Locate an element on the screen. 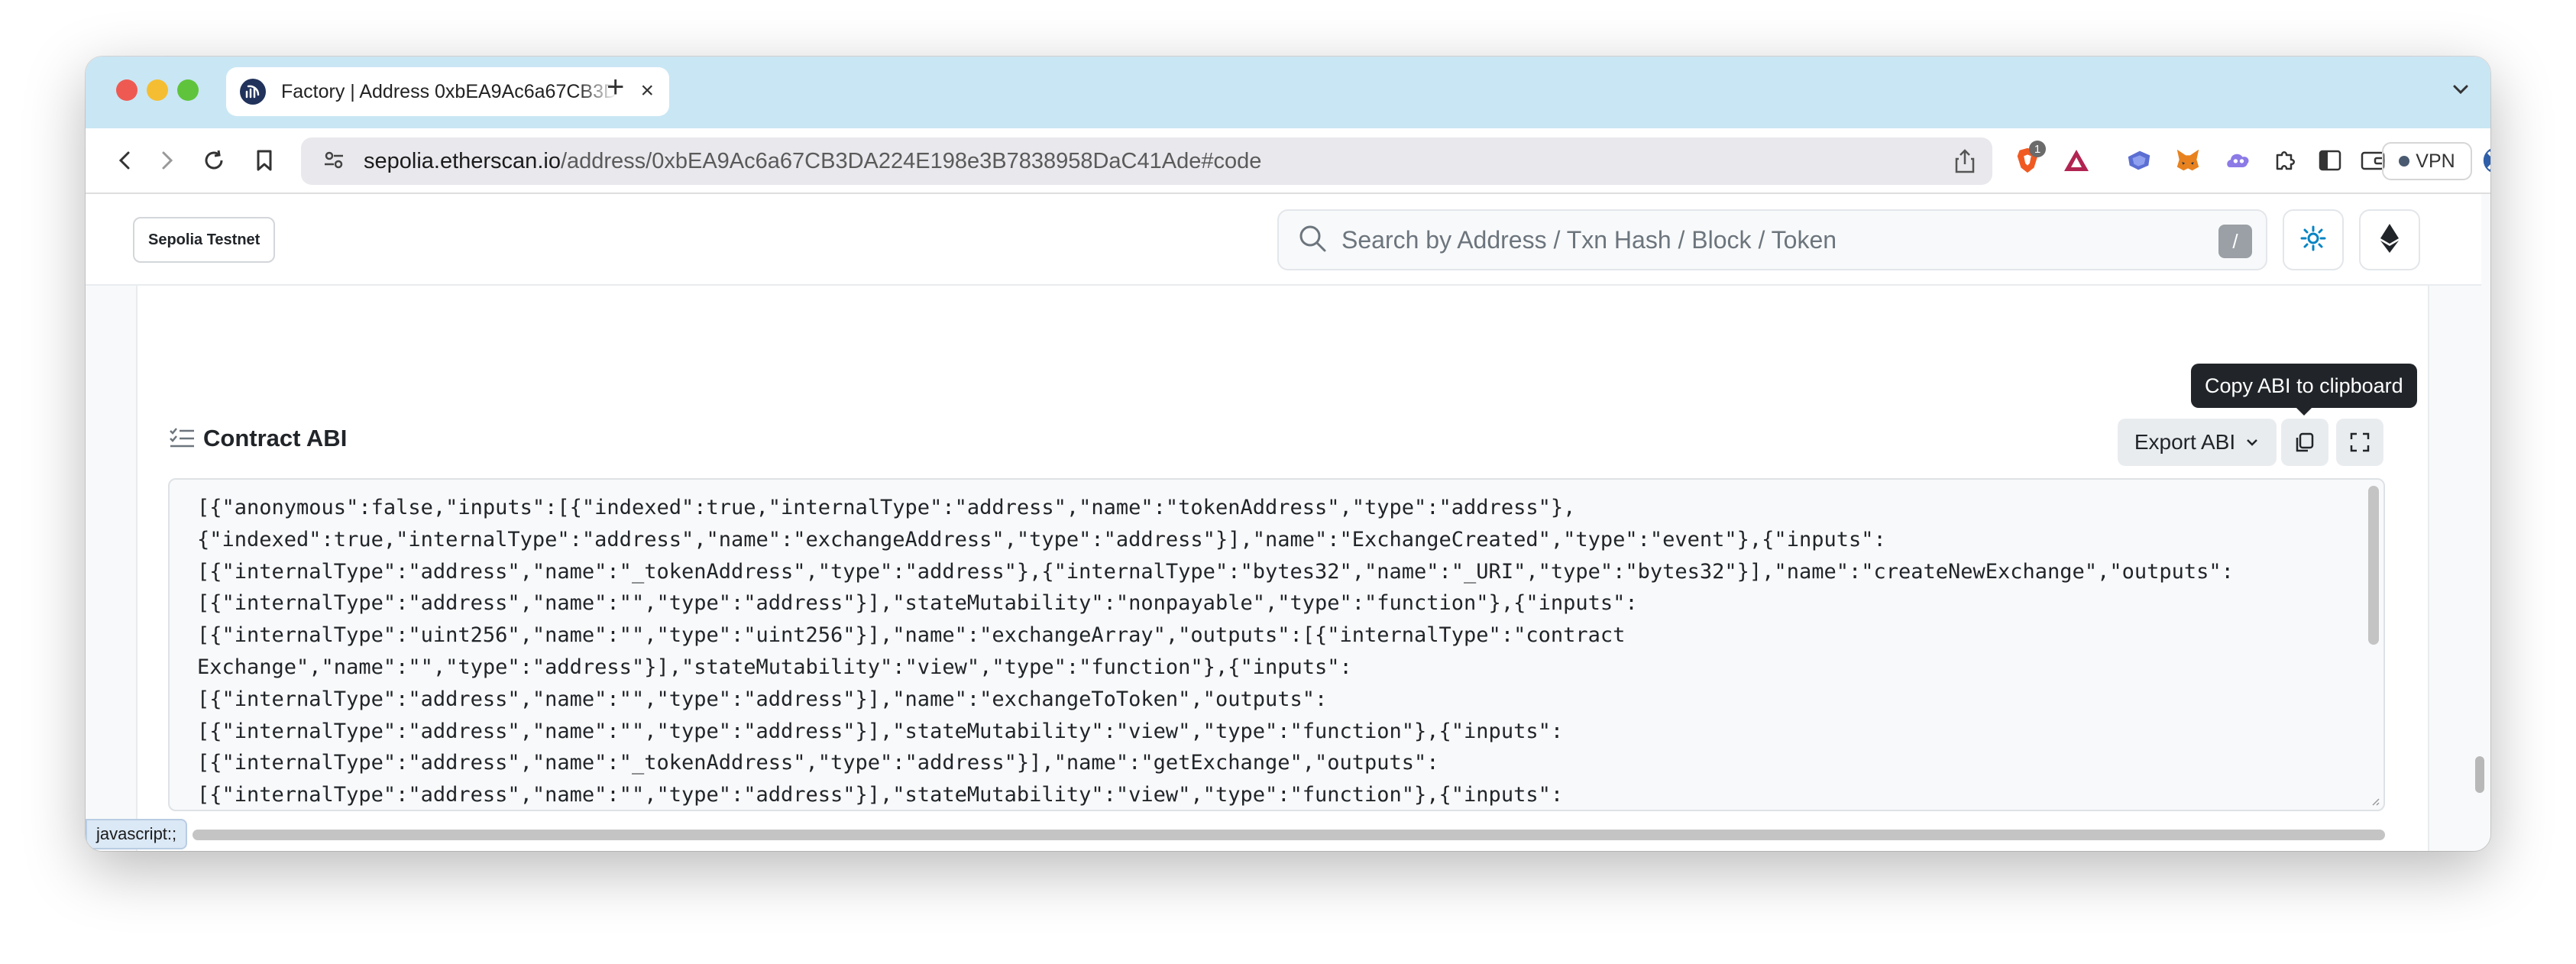  export-abi-label: Export ABI is located at coordinates (2185, 442).